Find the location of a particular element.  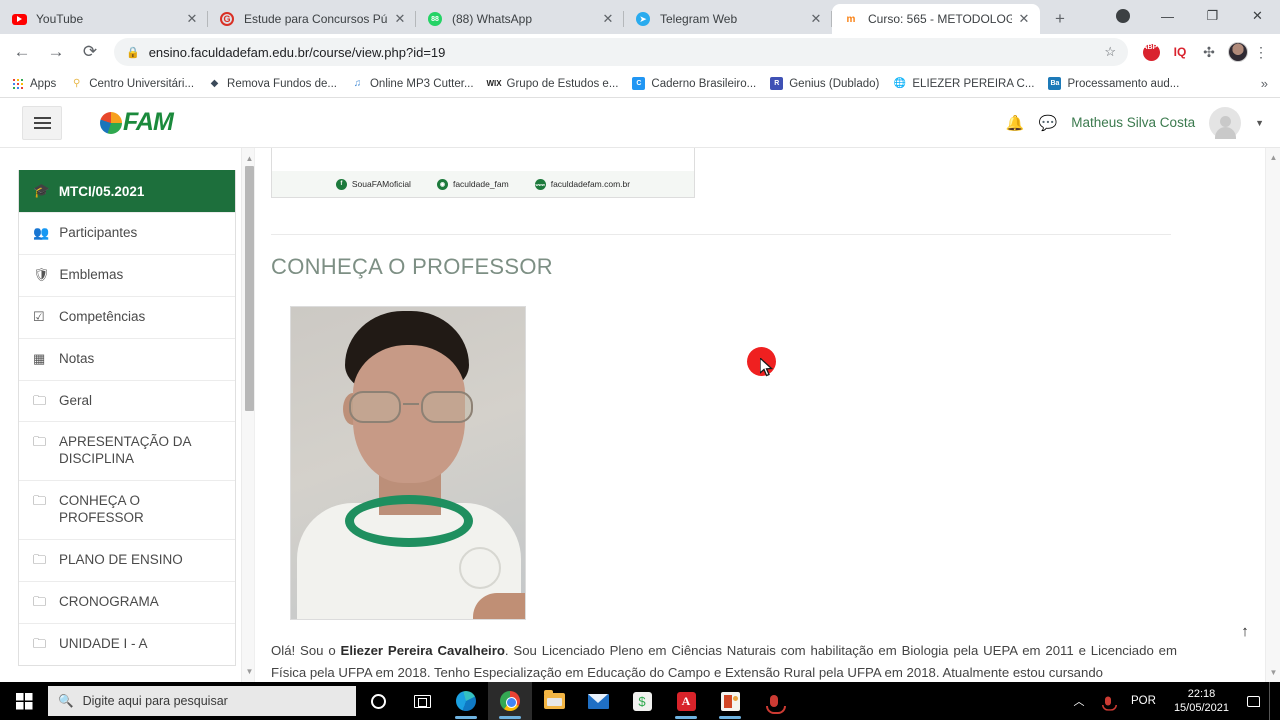

sidebar-item-conheca-o-professor: 🗀 CONHEÇA O PROFESSOR is located at coordinates (127, 509).